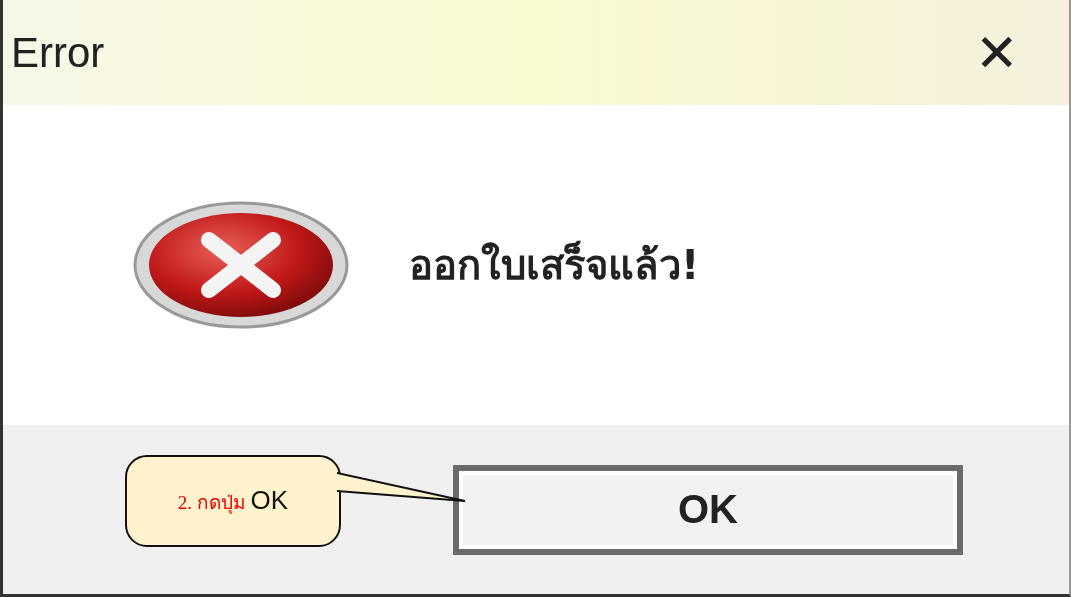 This screenshot has width=1071, height=597. Describe the element at coordinates (58, 52) in the screenshot. I see `window-title: Error` at that location.